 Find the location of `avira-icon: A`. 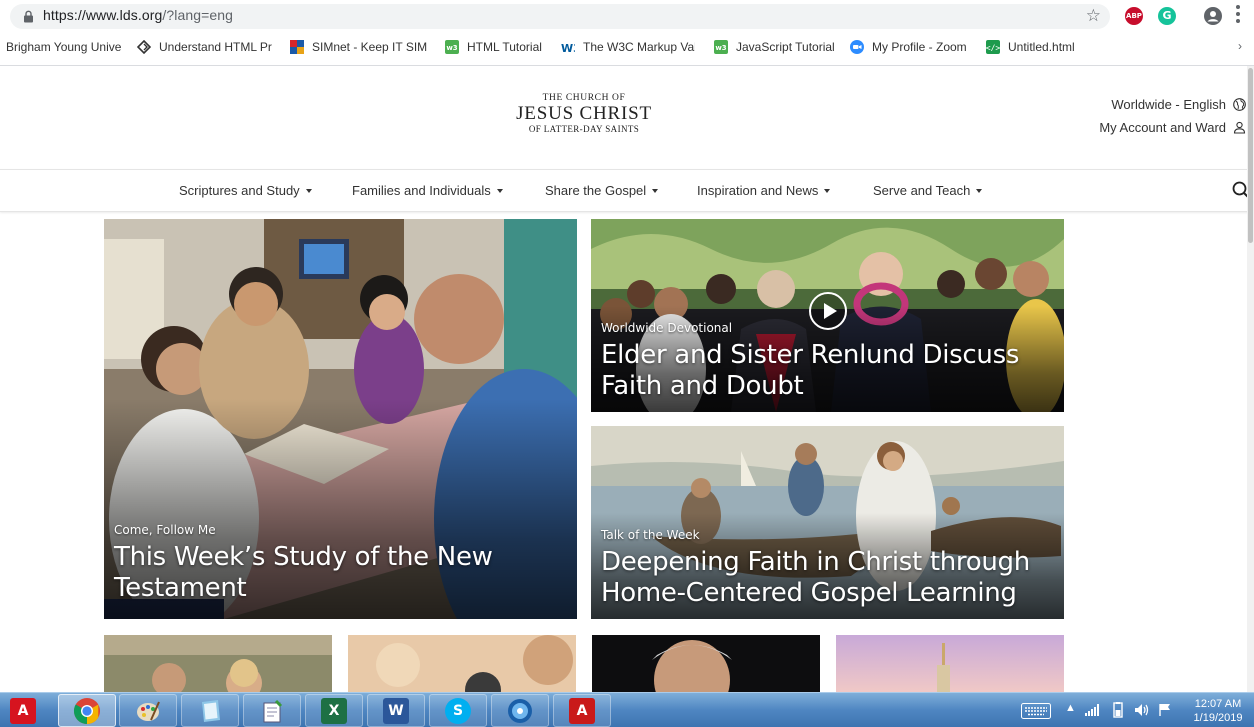

avira-icon: A is located at coordinates (23, 710).